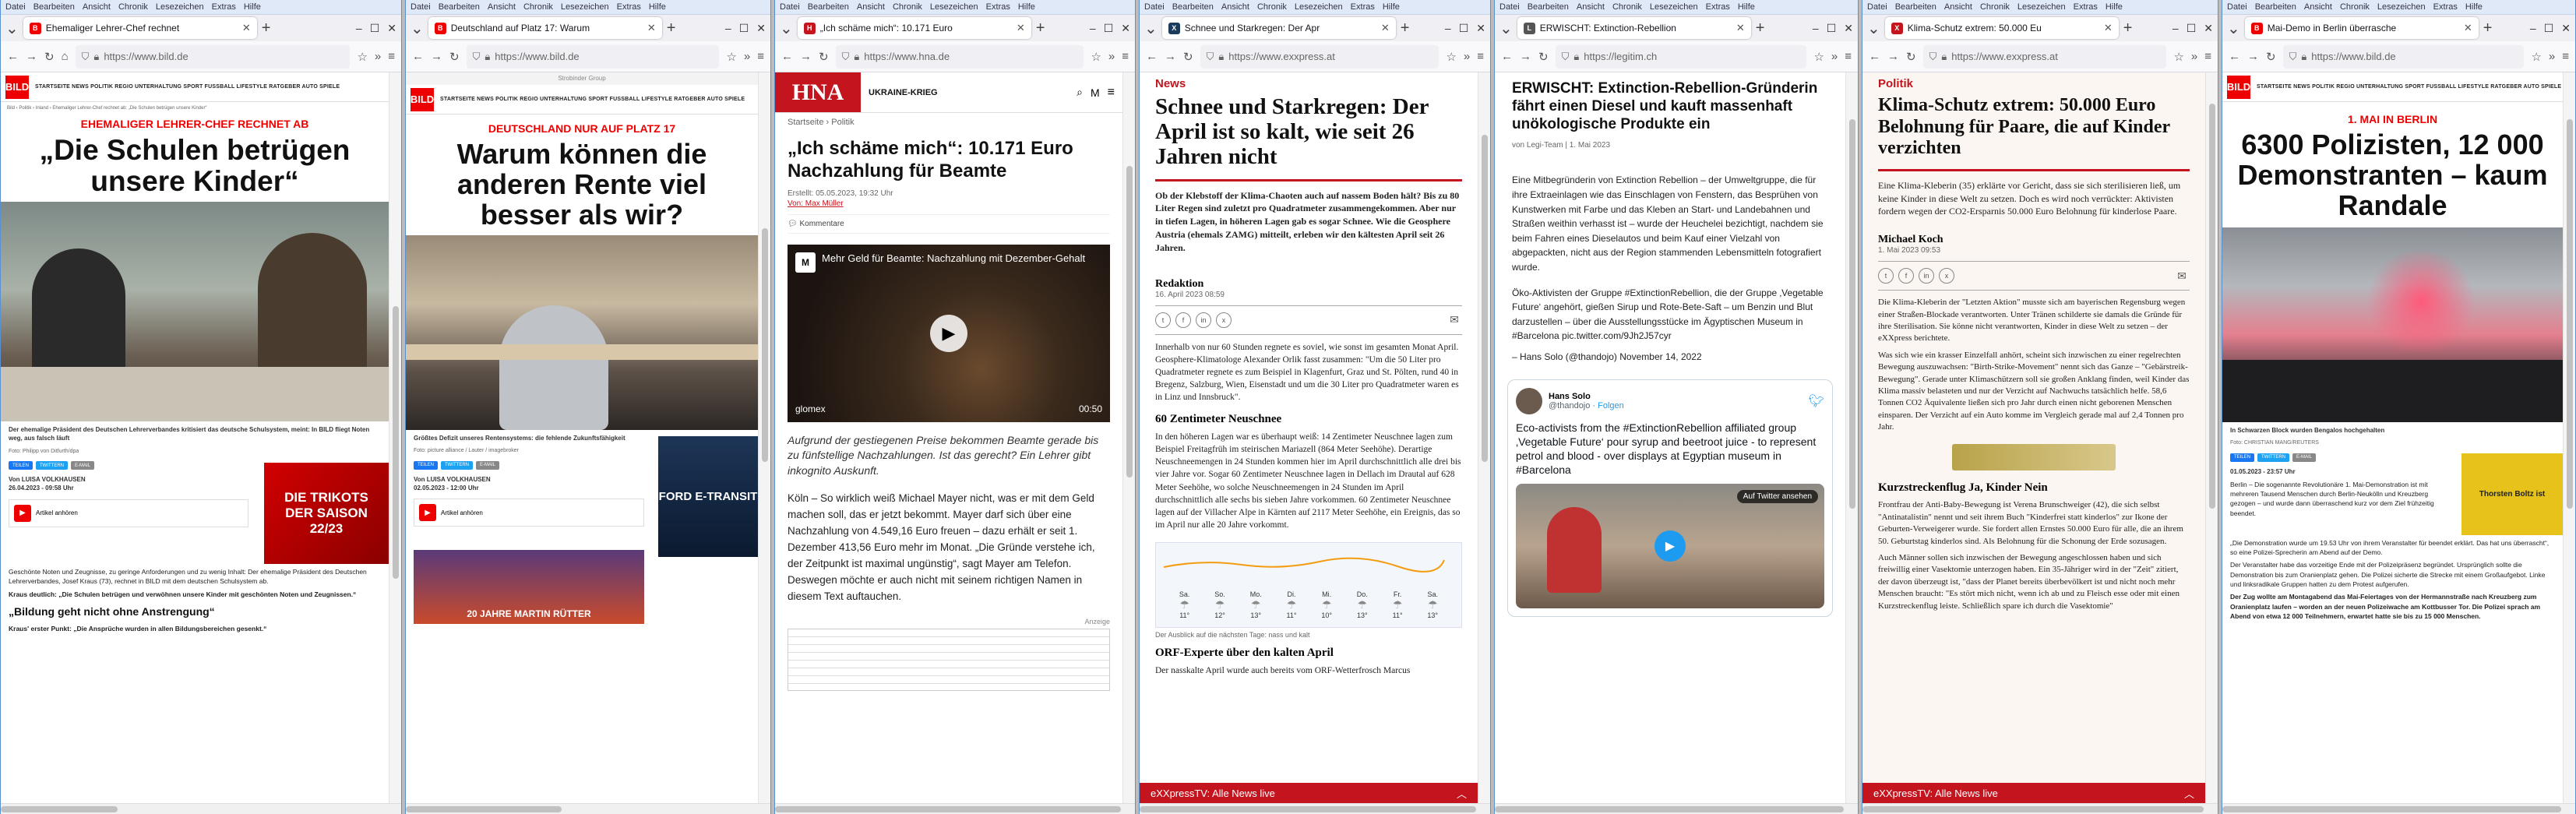  What do you see at coordinates (1320, 56) in the screenshot?
I see `address-bar: ⛉ 🔒︎ https://www.exxpress.at` at bounding box center [1320, 56].